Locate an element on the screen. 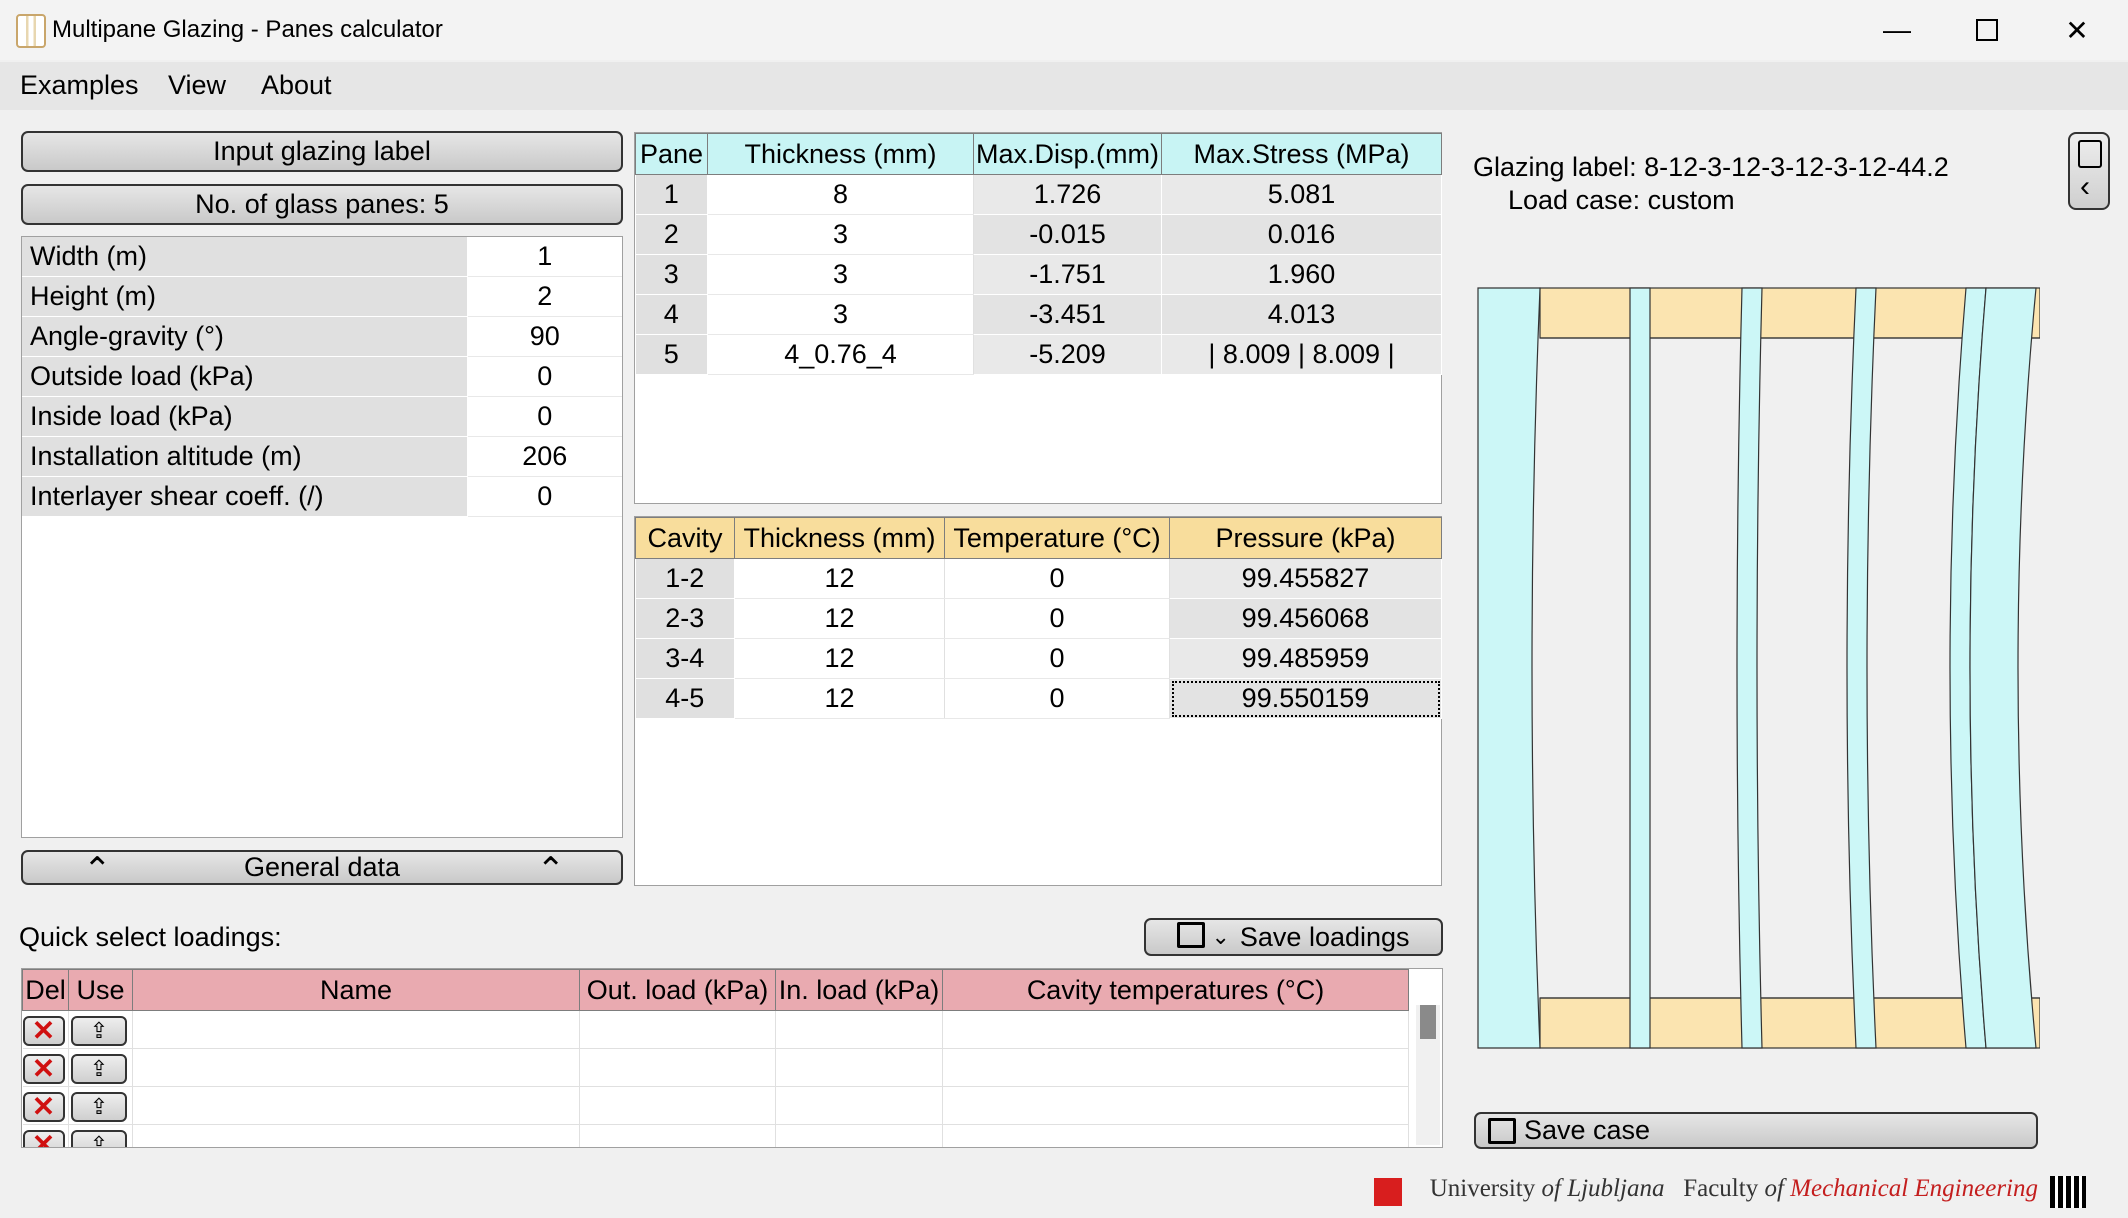  minimize-button: — is located at coordinates (1897, 30).